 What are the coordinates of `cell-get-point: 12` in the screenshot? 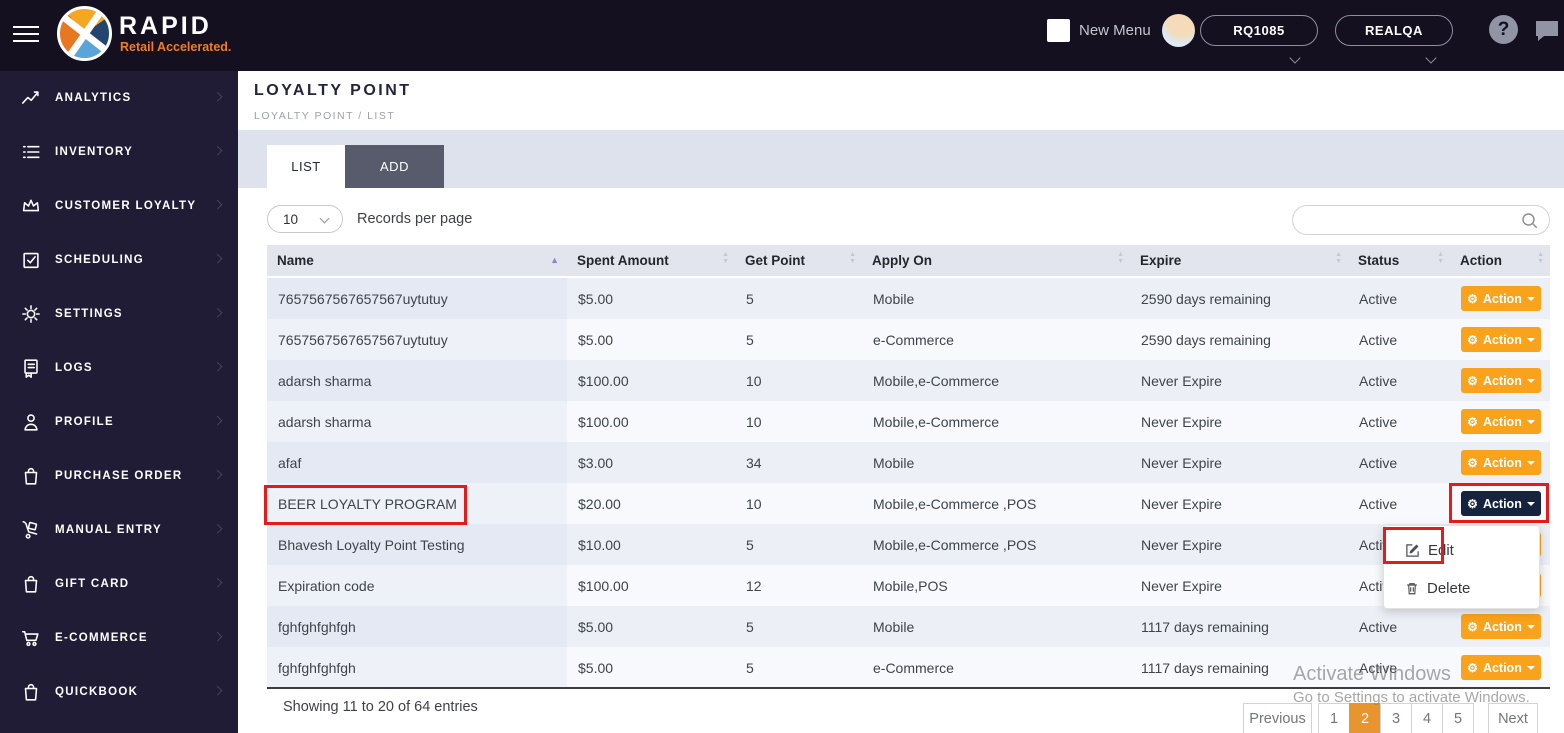 It's located at (754, 585).